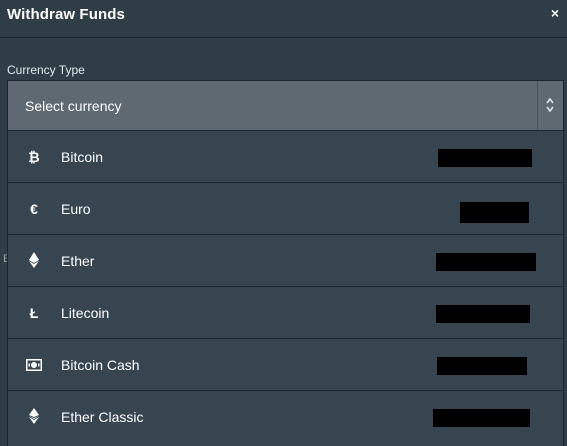 This screenshot has width=567, height=446. What do you see at coordinates (285, 418) in the screenshot?
I see `currency-option-ether-classic: Ether Classic` at bounding box center [285, 418].